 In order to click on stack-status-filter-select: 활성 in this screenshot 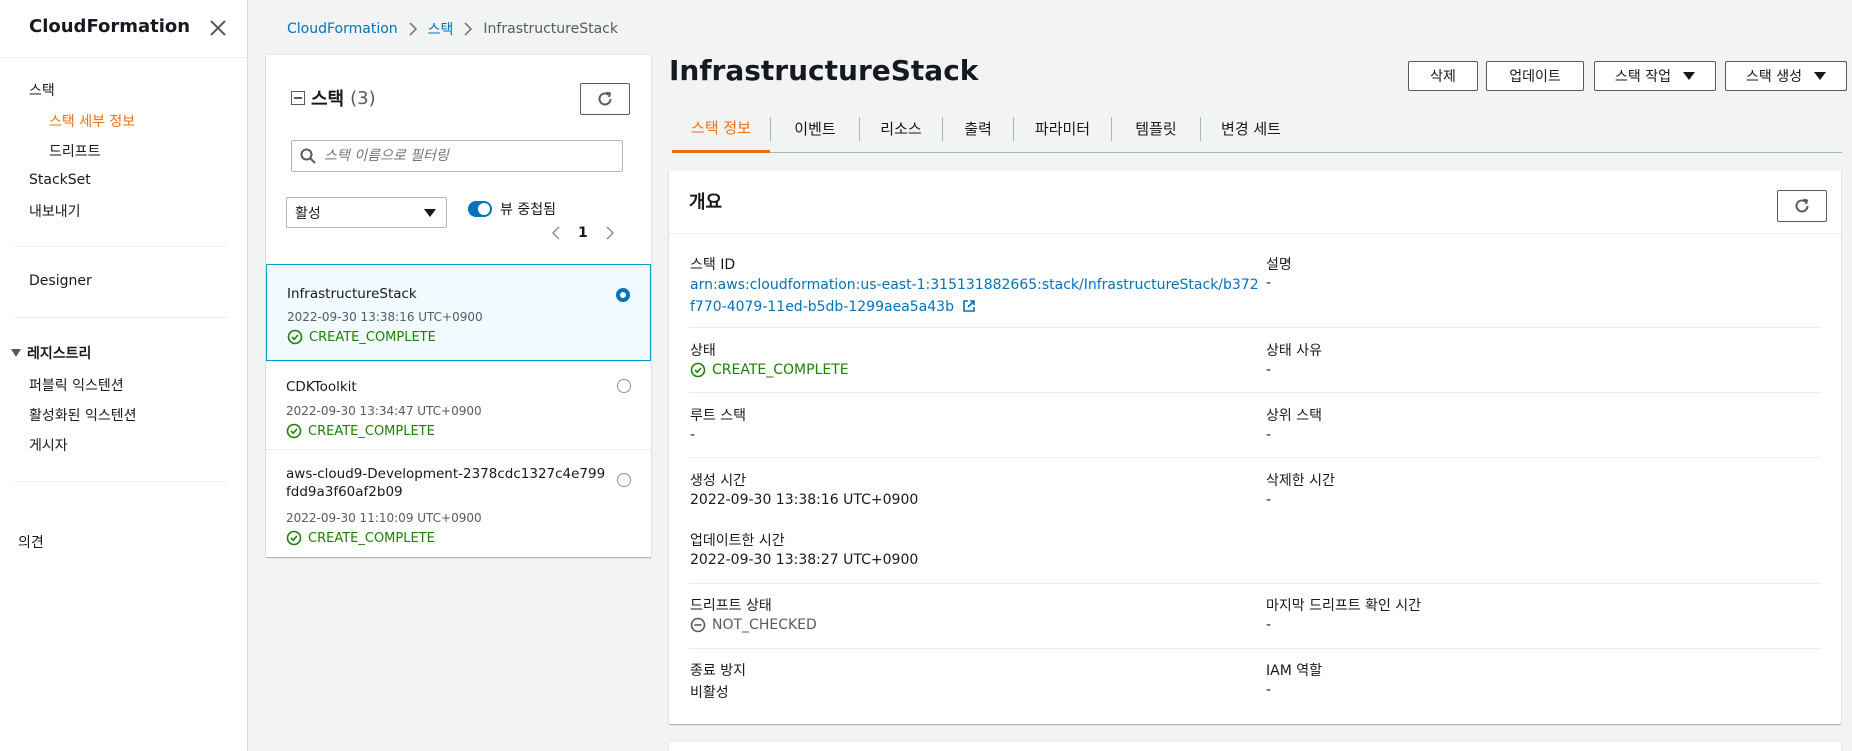, I will do `click(366, 212)`.